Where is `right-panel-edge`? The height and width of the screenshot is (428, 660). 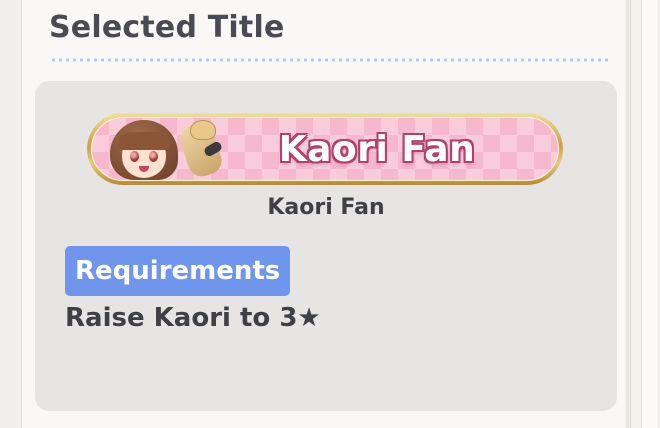
right-panel-edge is located at coordinates (645, 214).